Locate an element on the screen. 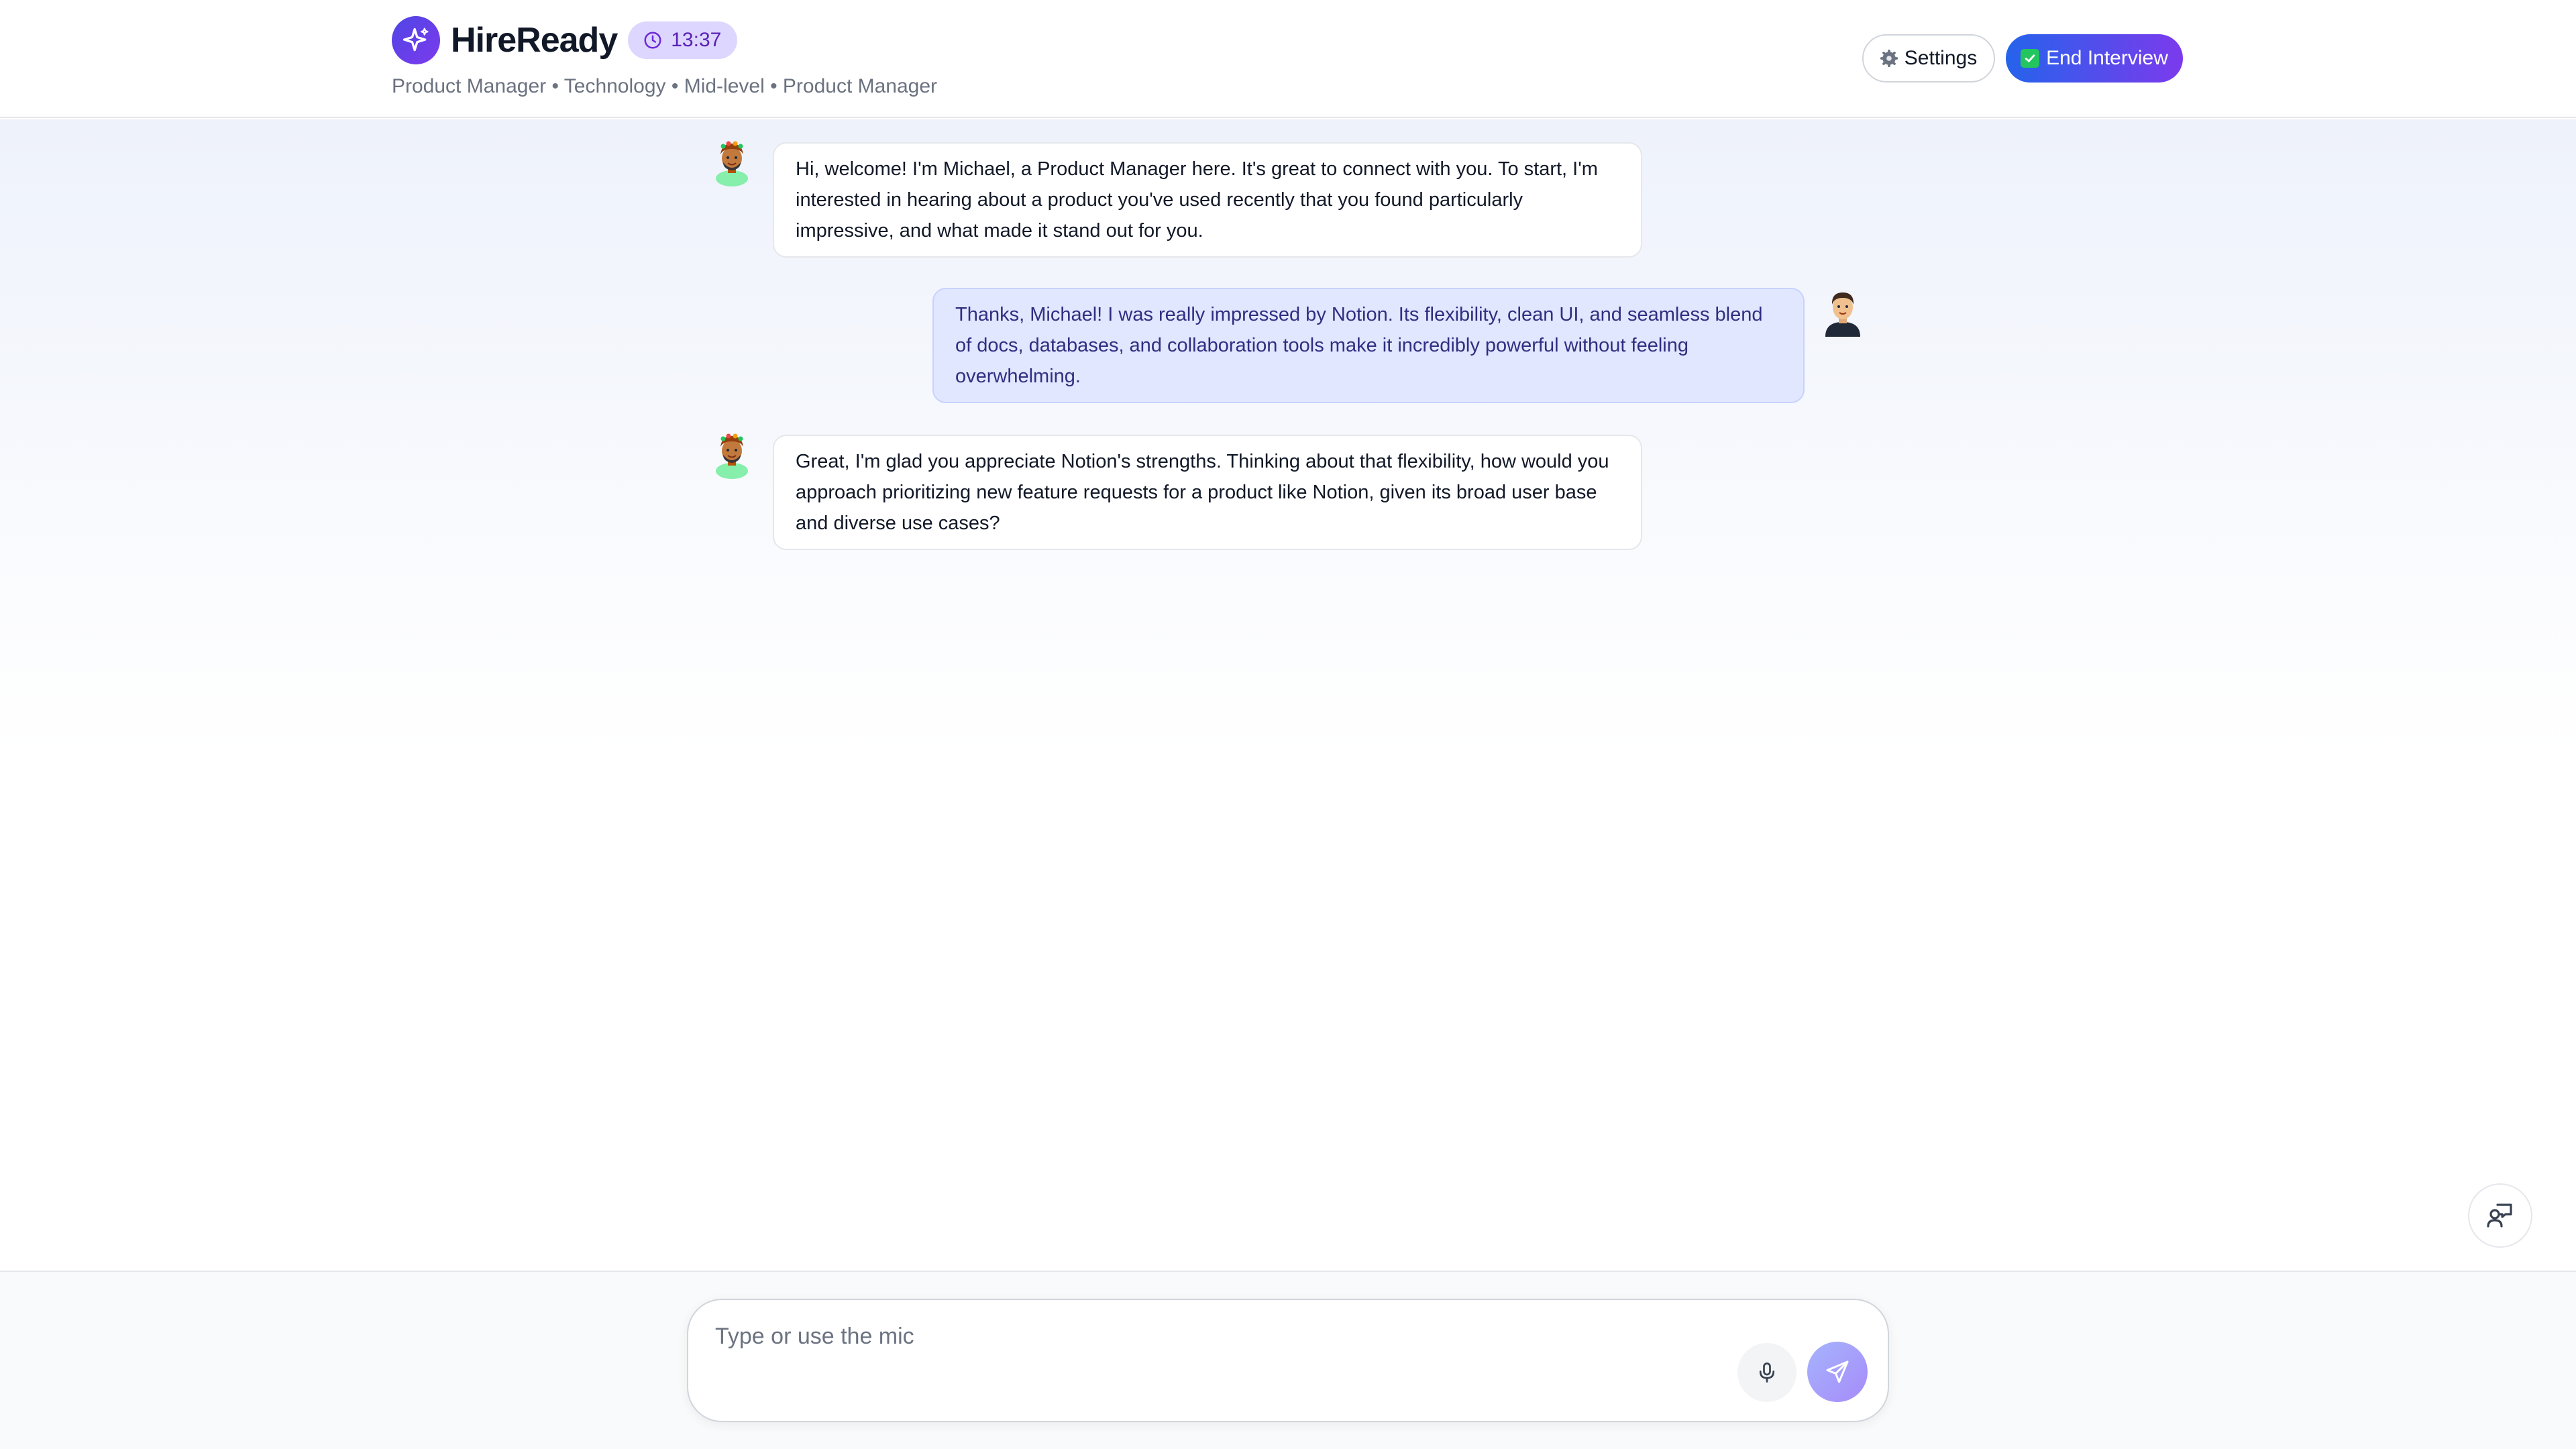  microphone-icon is located at coordinates (1767, 1372).